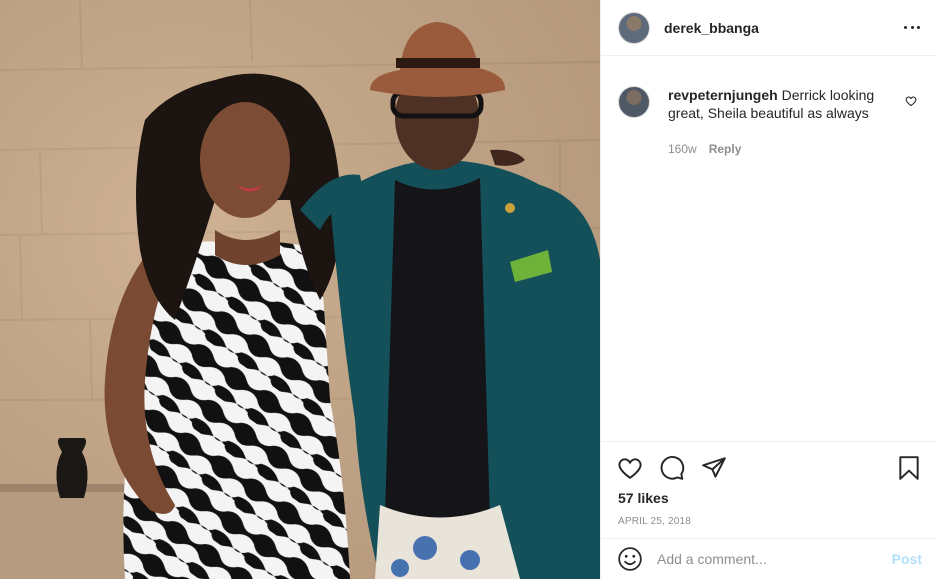 The image size is (937, 579). I want to click on comment-age: 160w, so click(682, 149).